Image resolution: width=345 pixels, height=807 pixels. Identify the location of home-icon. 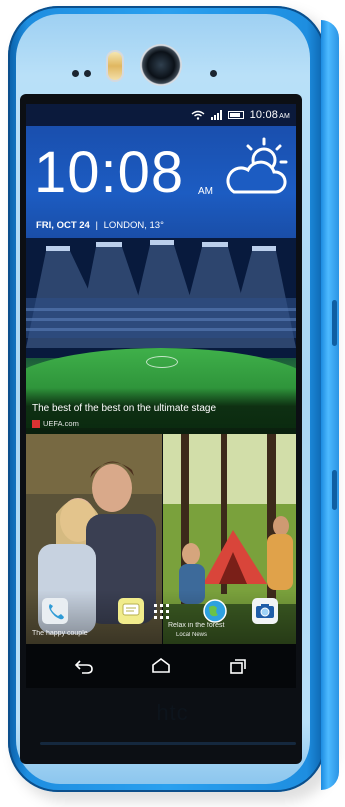
(161, 666).